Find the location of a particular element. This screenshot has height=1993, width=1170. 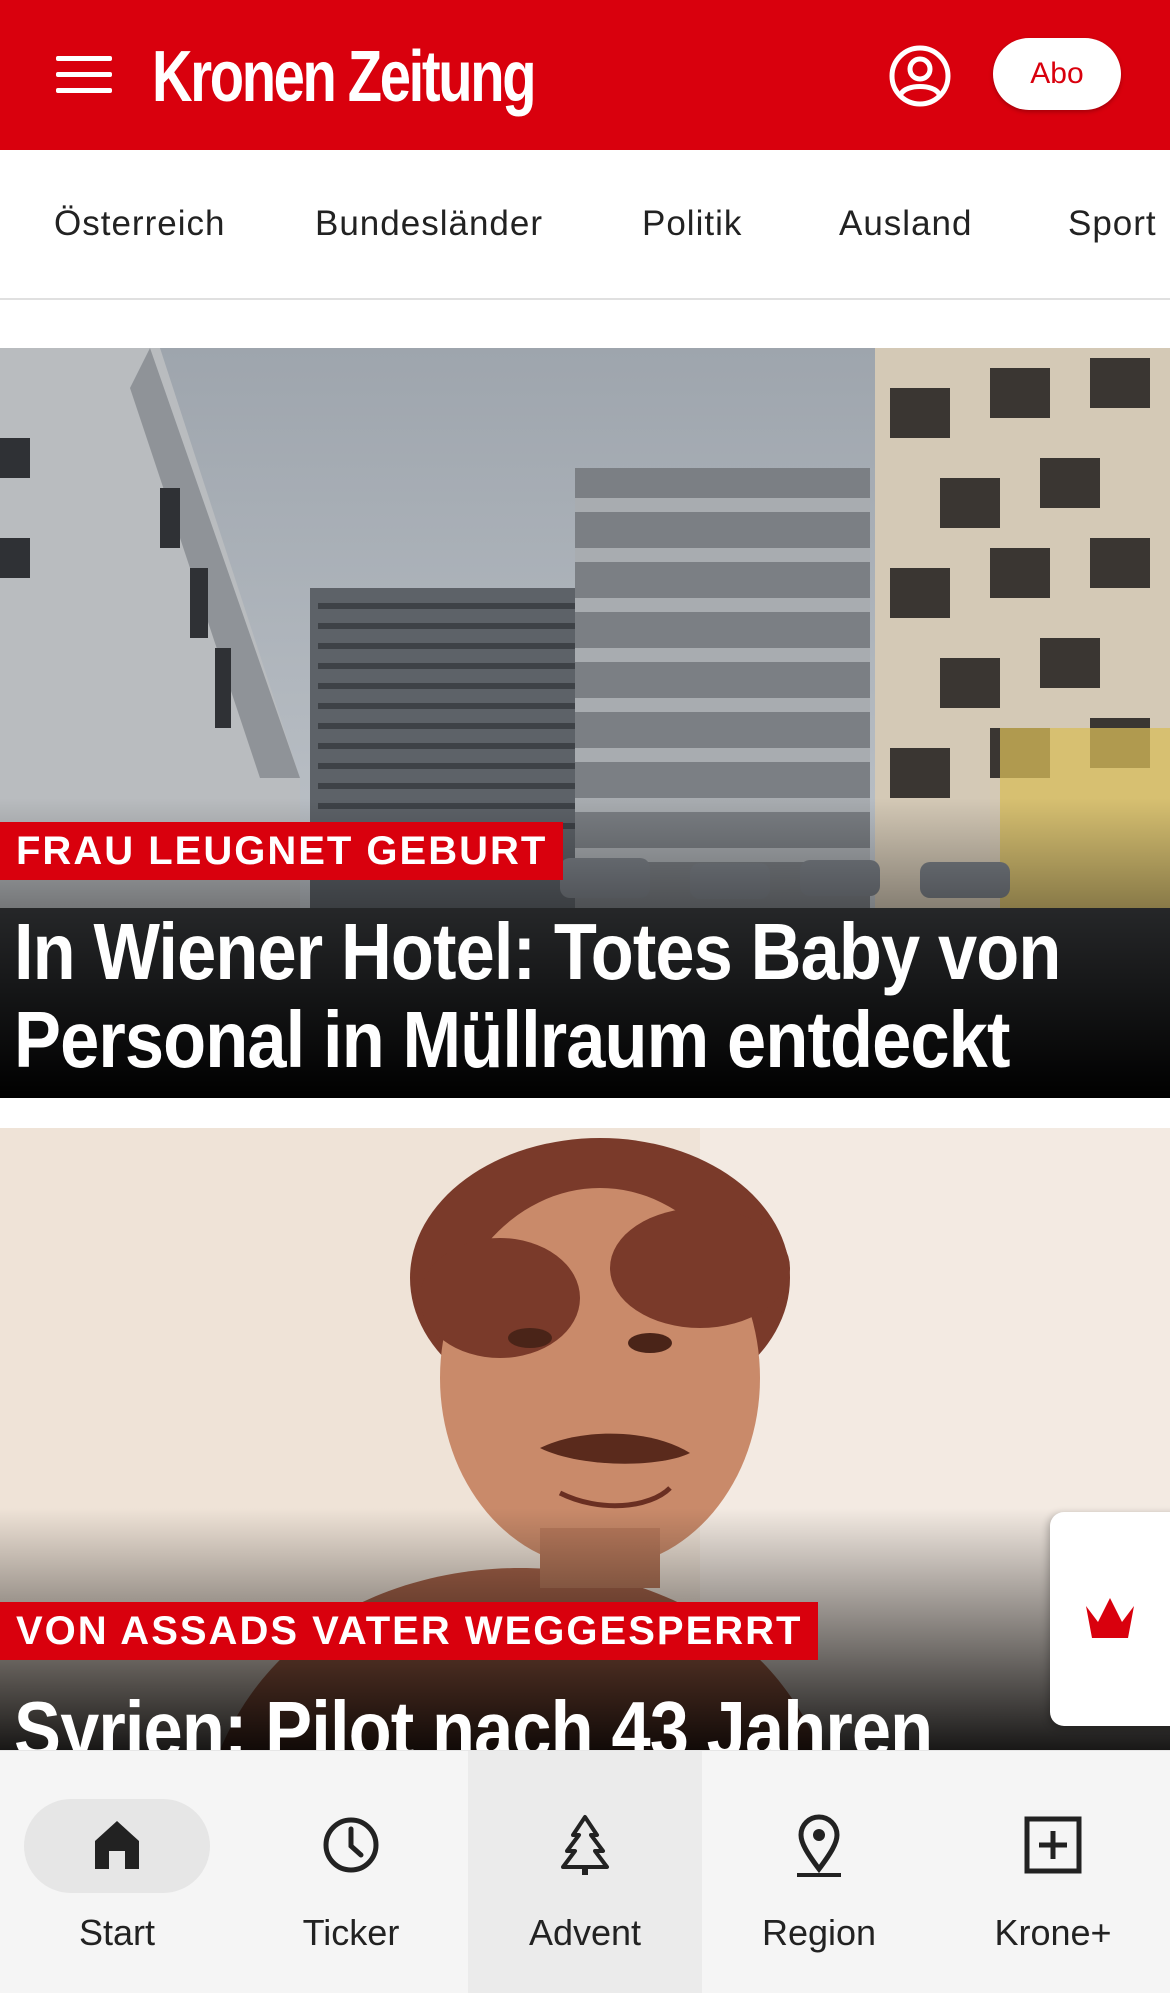

krone-floating-tab is located at coordinates (1110, 1619).